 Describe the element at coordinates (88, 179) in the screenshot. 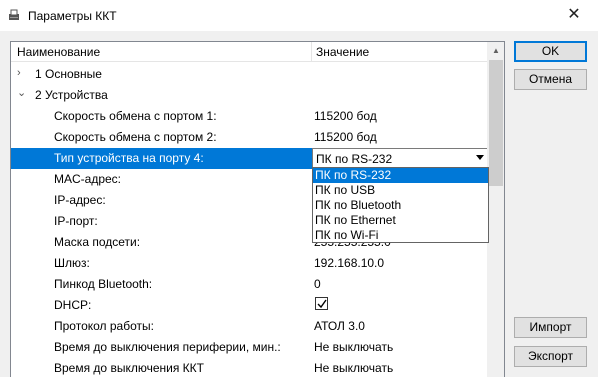

I see `row-label: MAC-адрес:` at that location.